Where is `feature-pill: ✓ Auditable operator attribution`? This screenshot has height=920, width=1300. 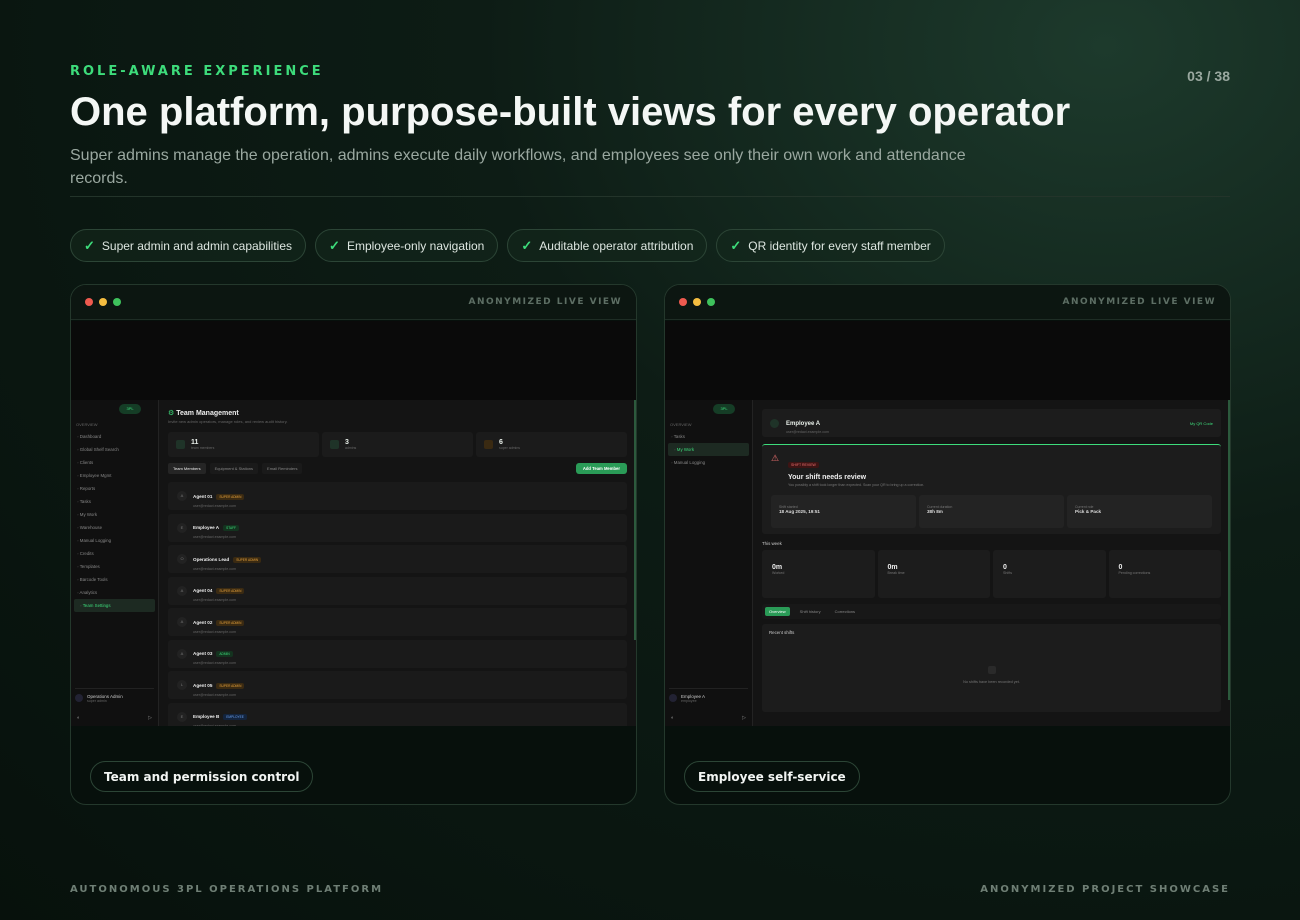 feature-pill: ✓ Auditable operator attribution is located at coordinates (607, 245).